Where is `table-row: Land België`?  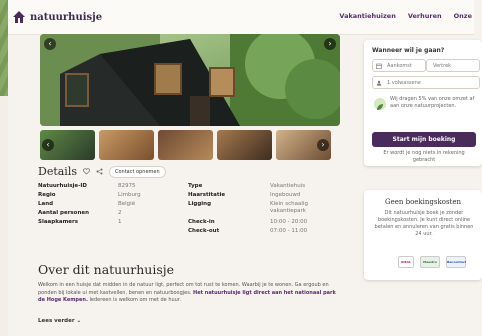
table-row: Land België is located at coordinates (89, 204).